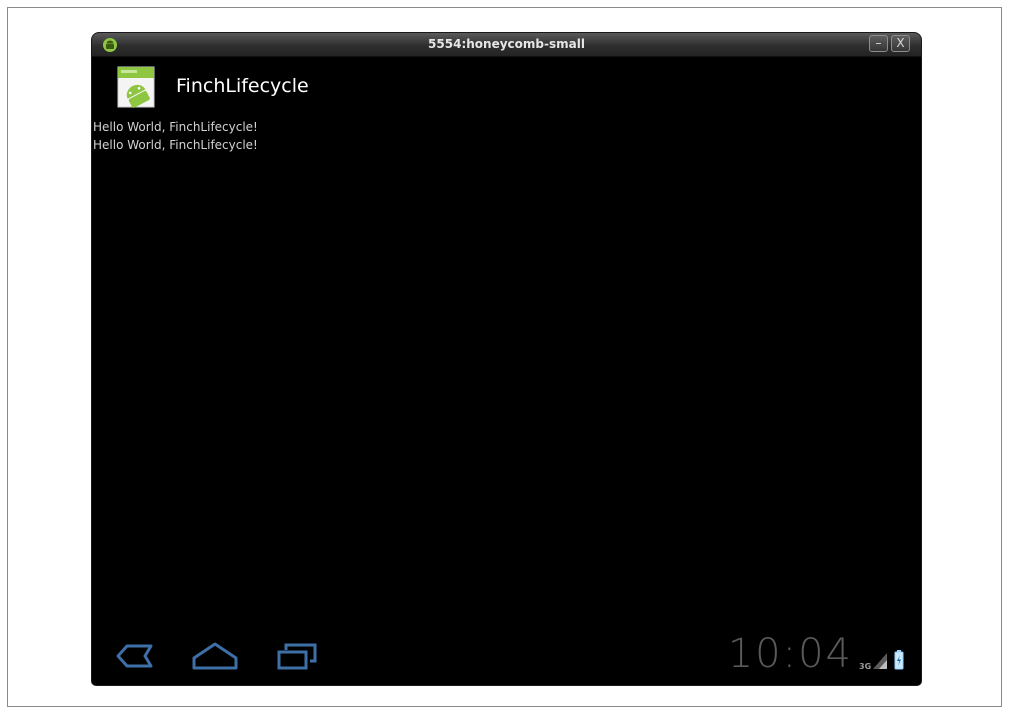  I want to click on battery-icon, so click(899, 660).